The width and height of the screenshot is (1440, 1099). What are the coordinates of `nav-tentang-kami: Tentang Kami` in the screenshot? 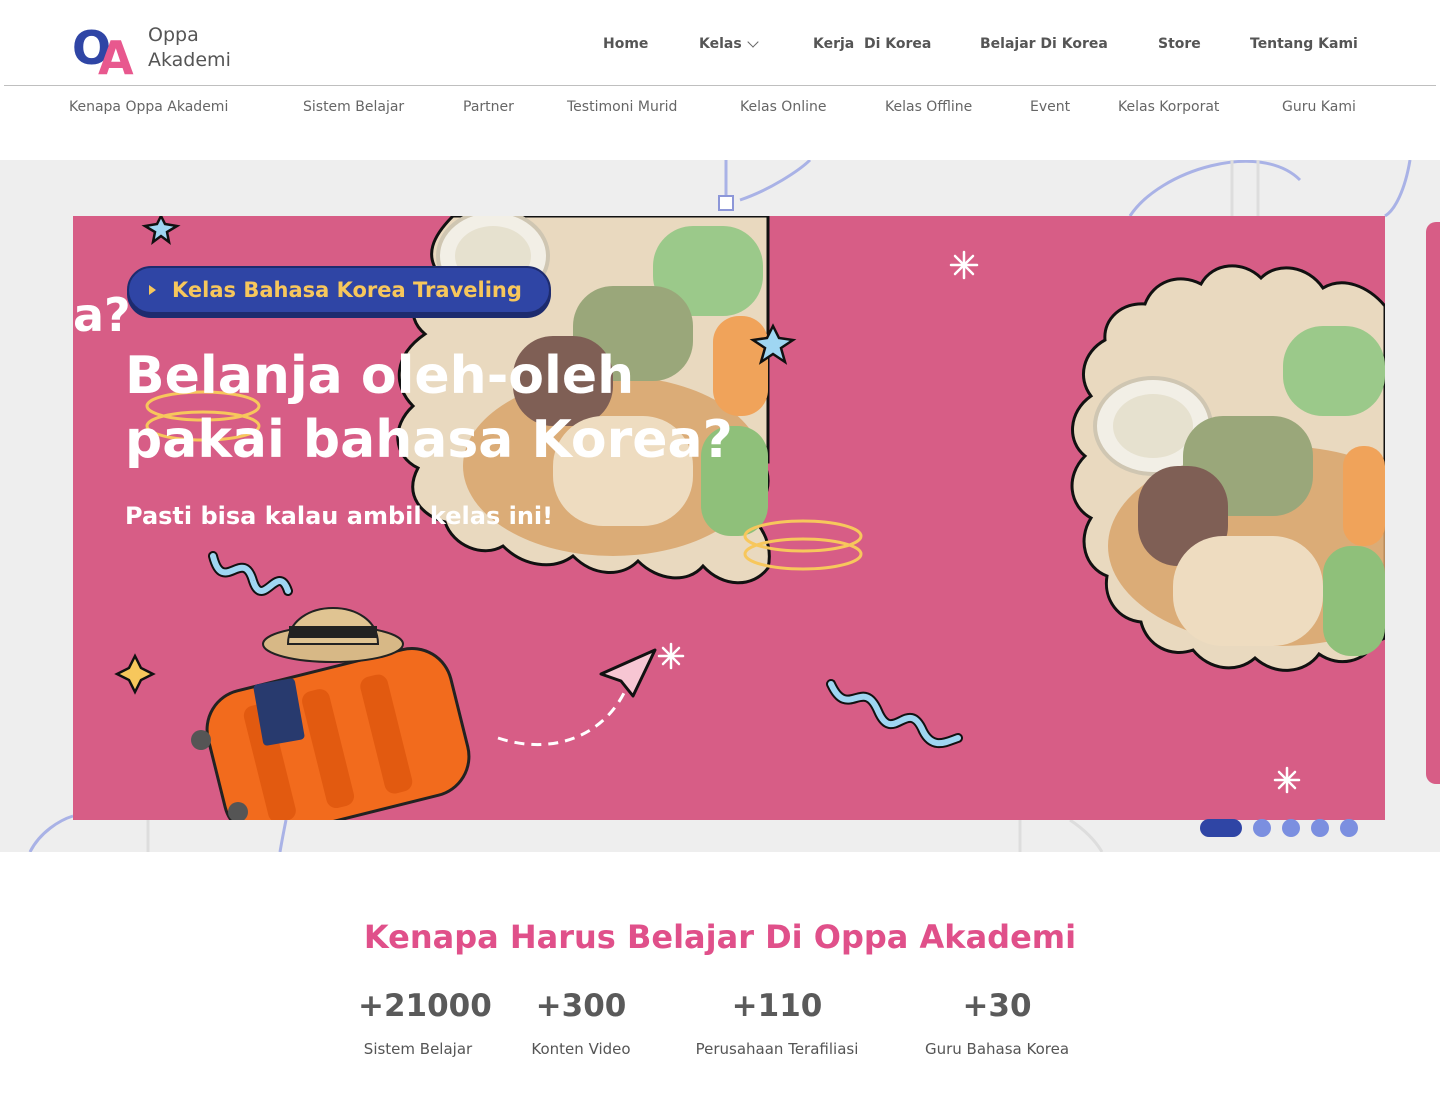 It's located at (1304, 44).